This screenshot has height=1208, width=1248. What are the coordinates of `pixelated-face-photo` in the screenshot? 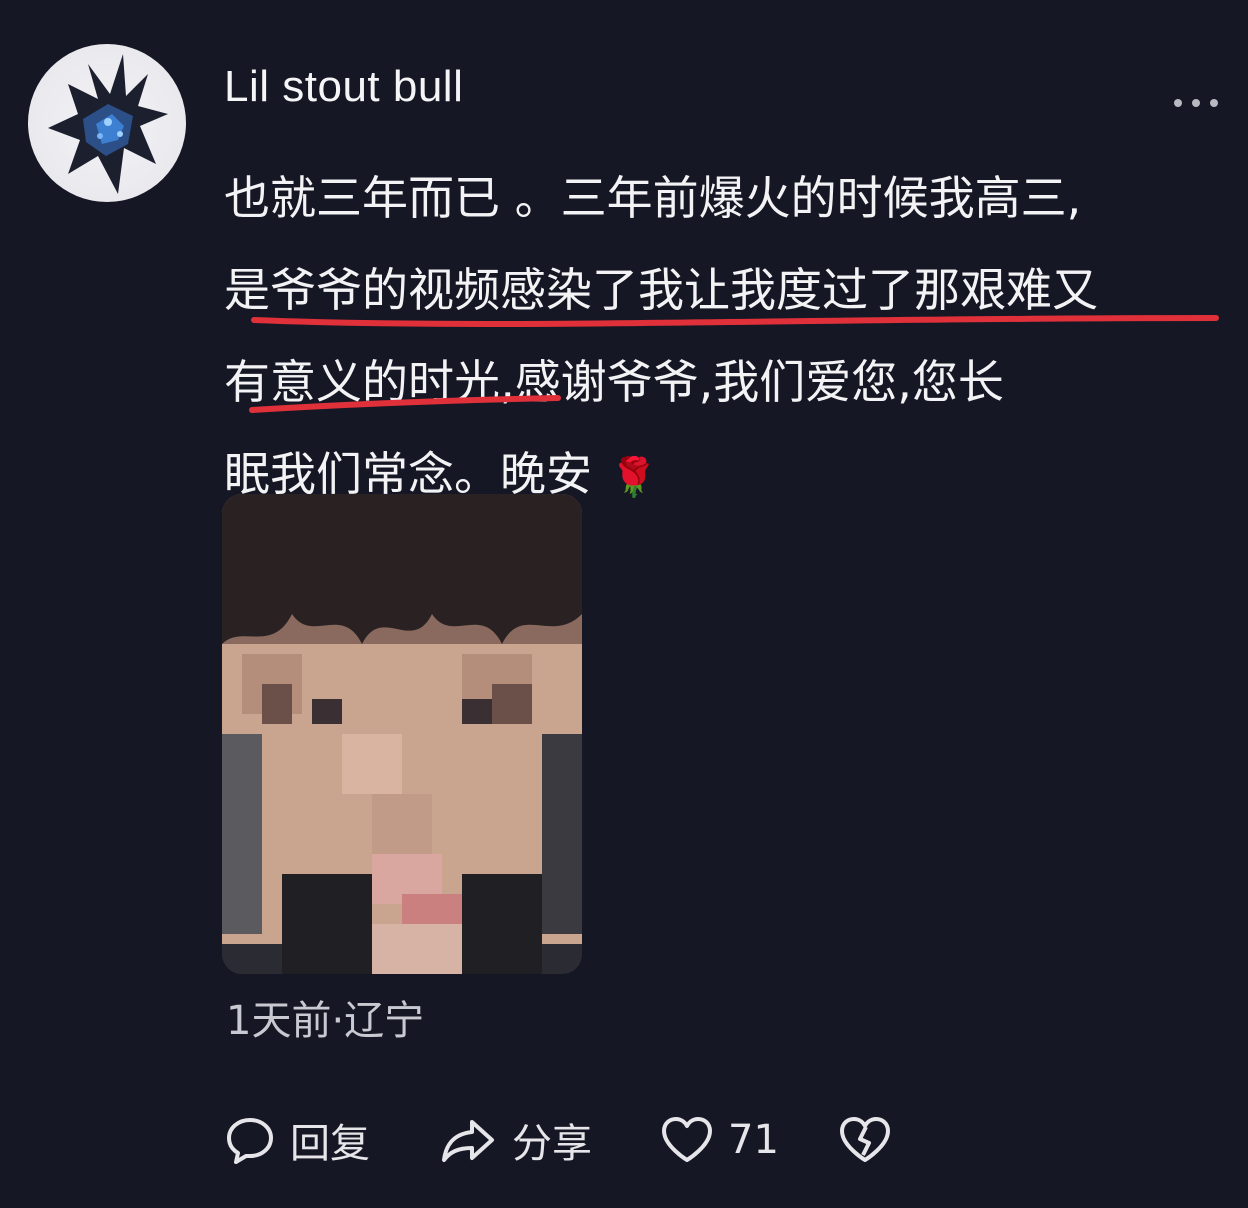 It's located at (402, 734).